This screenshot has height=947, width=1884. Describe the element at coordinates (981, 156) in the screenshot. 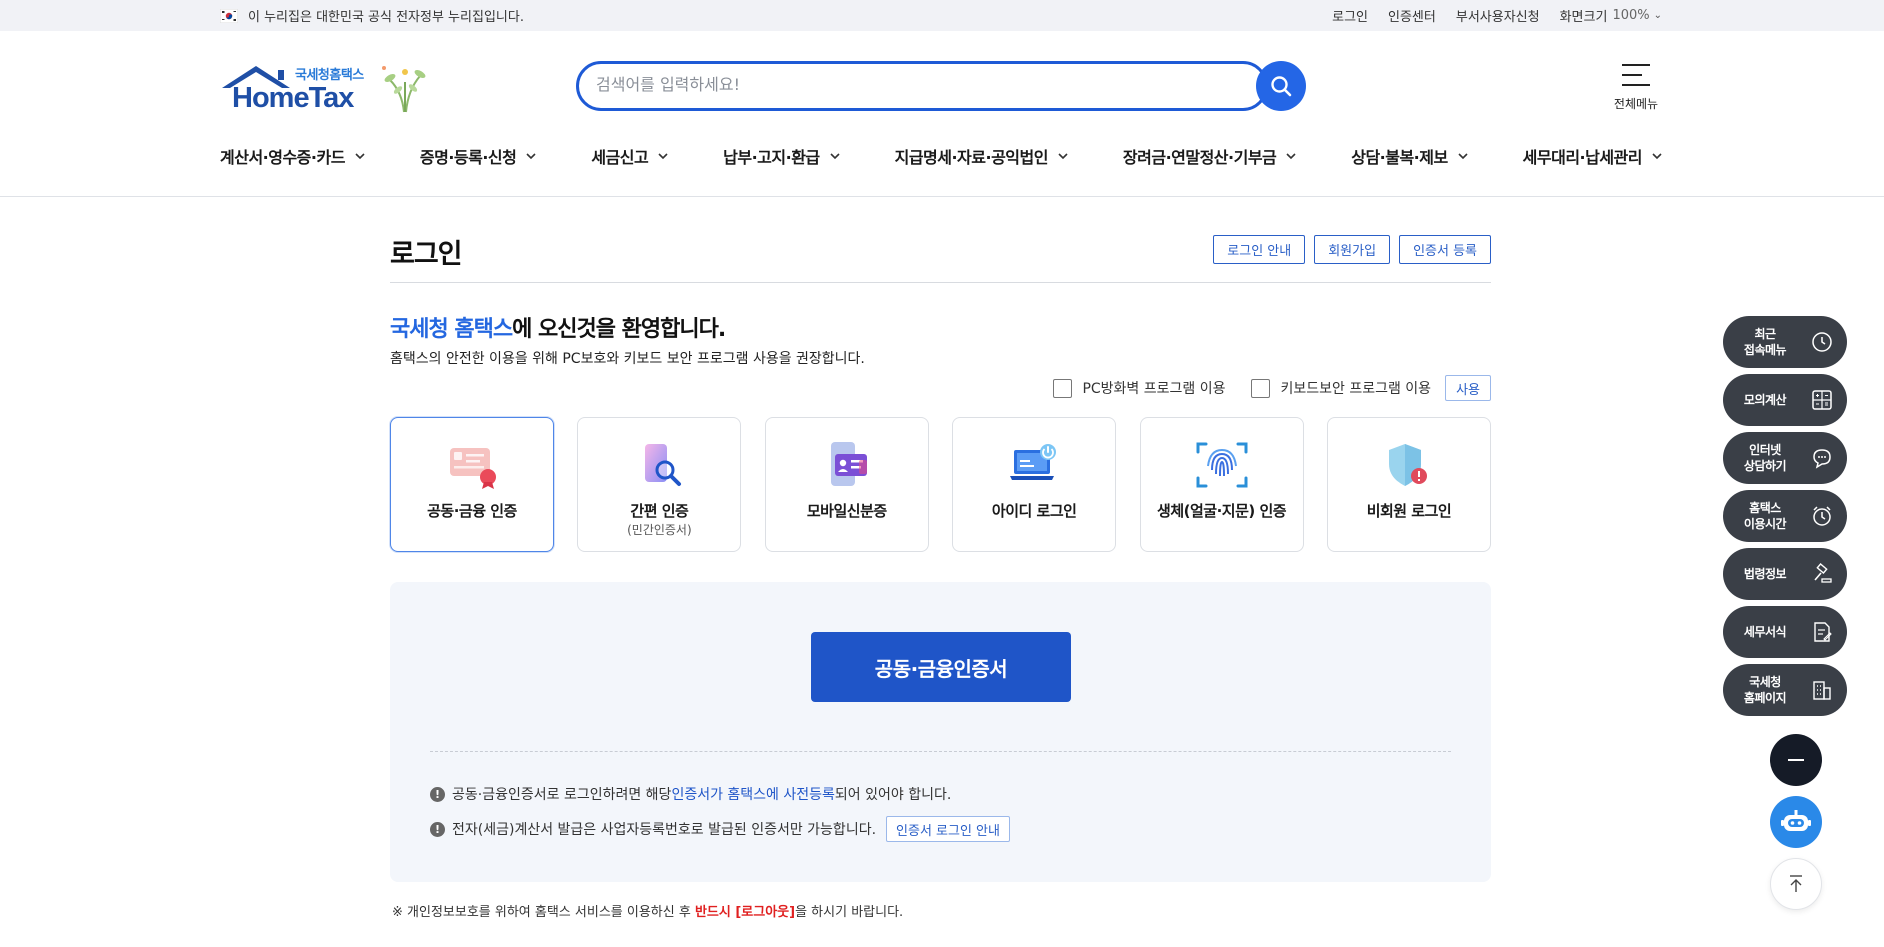

I see `nav-item-statement: 지급명세·자료·공익법인` at that location.